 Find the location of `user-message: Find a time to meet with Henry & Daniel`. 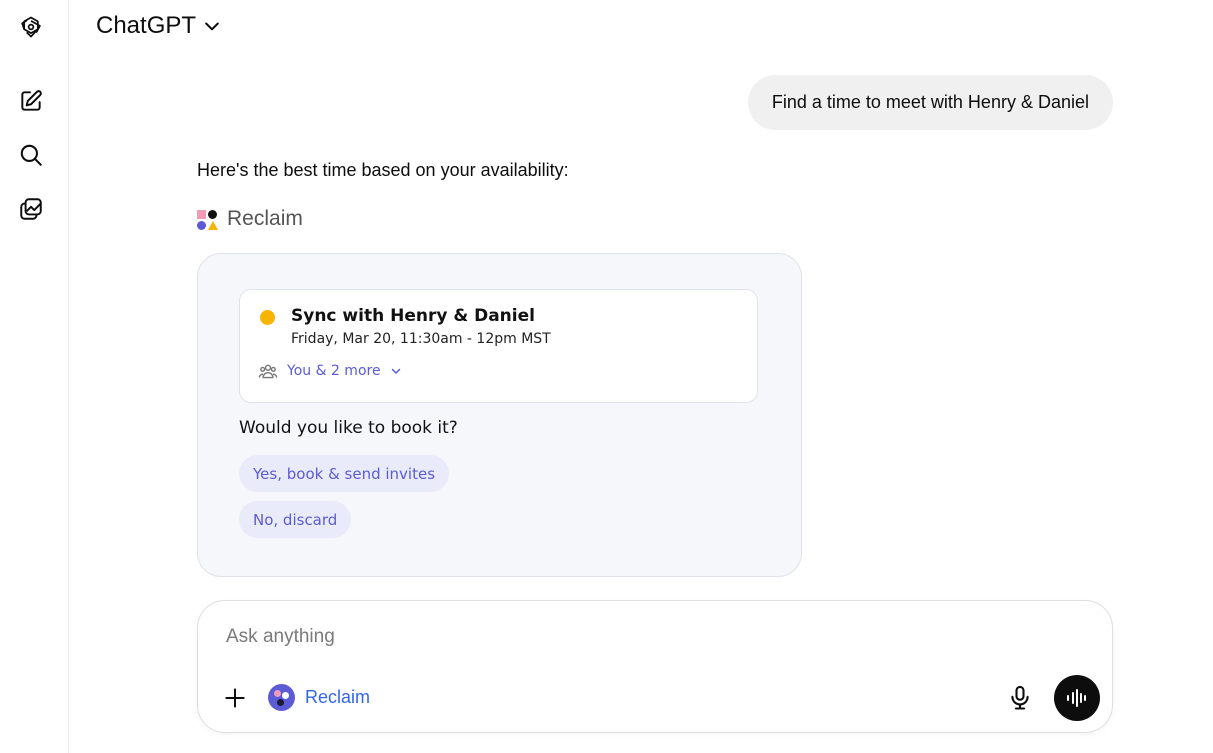

user-message: Find a time to meet with Henry & Daniel is located at coordinates (930, 102).